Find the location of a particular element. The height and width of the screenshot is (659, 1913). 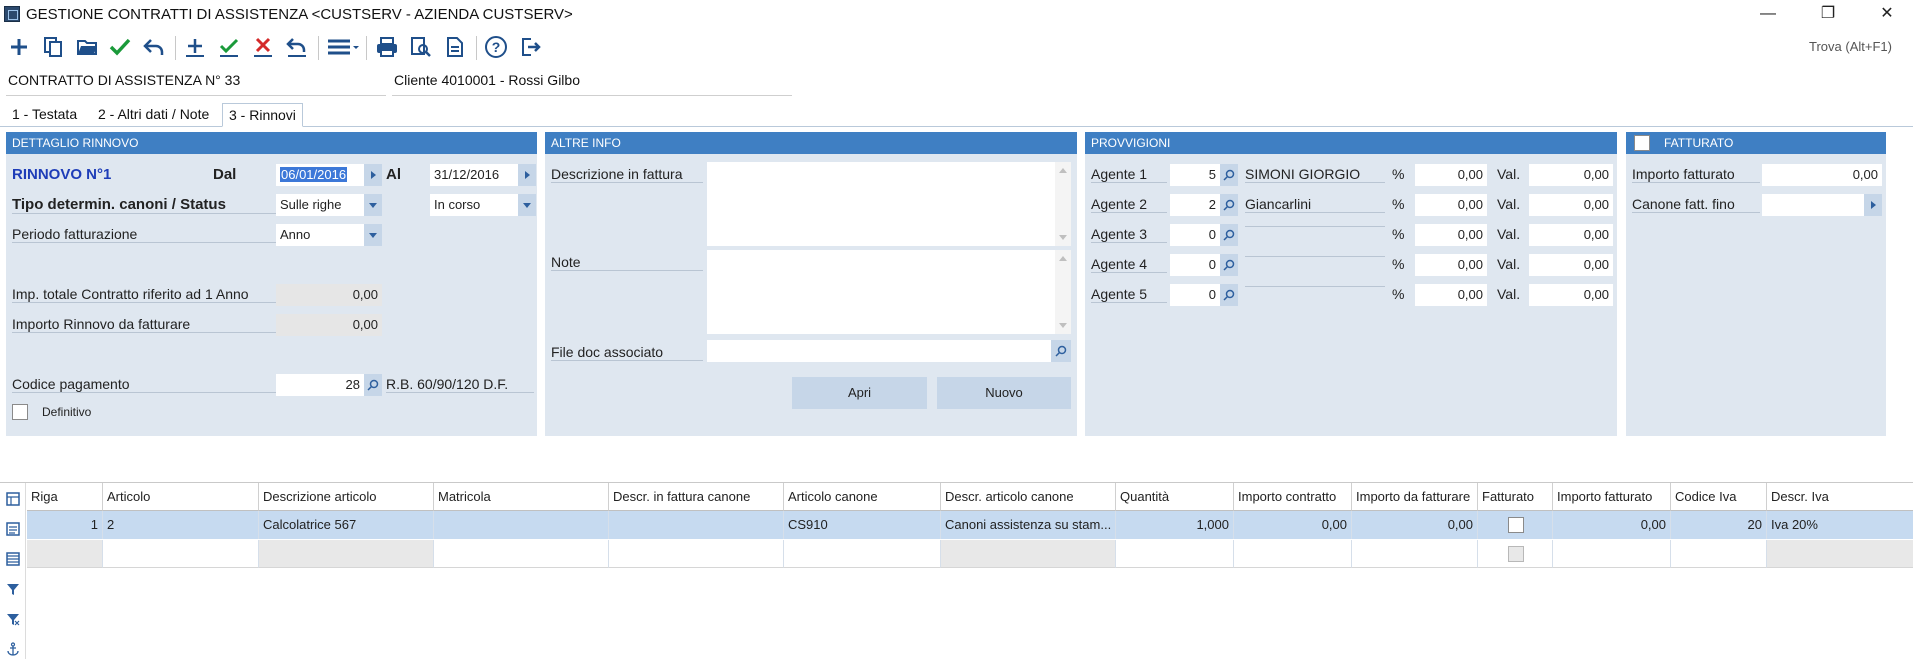

print-preview-icon is located at coordinates (421, 47).